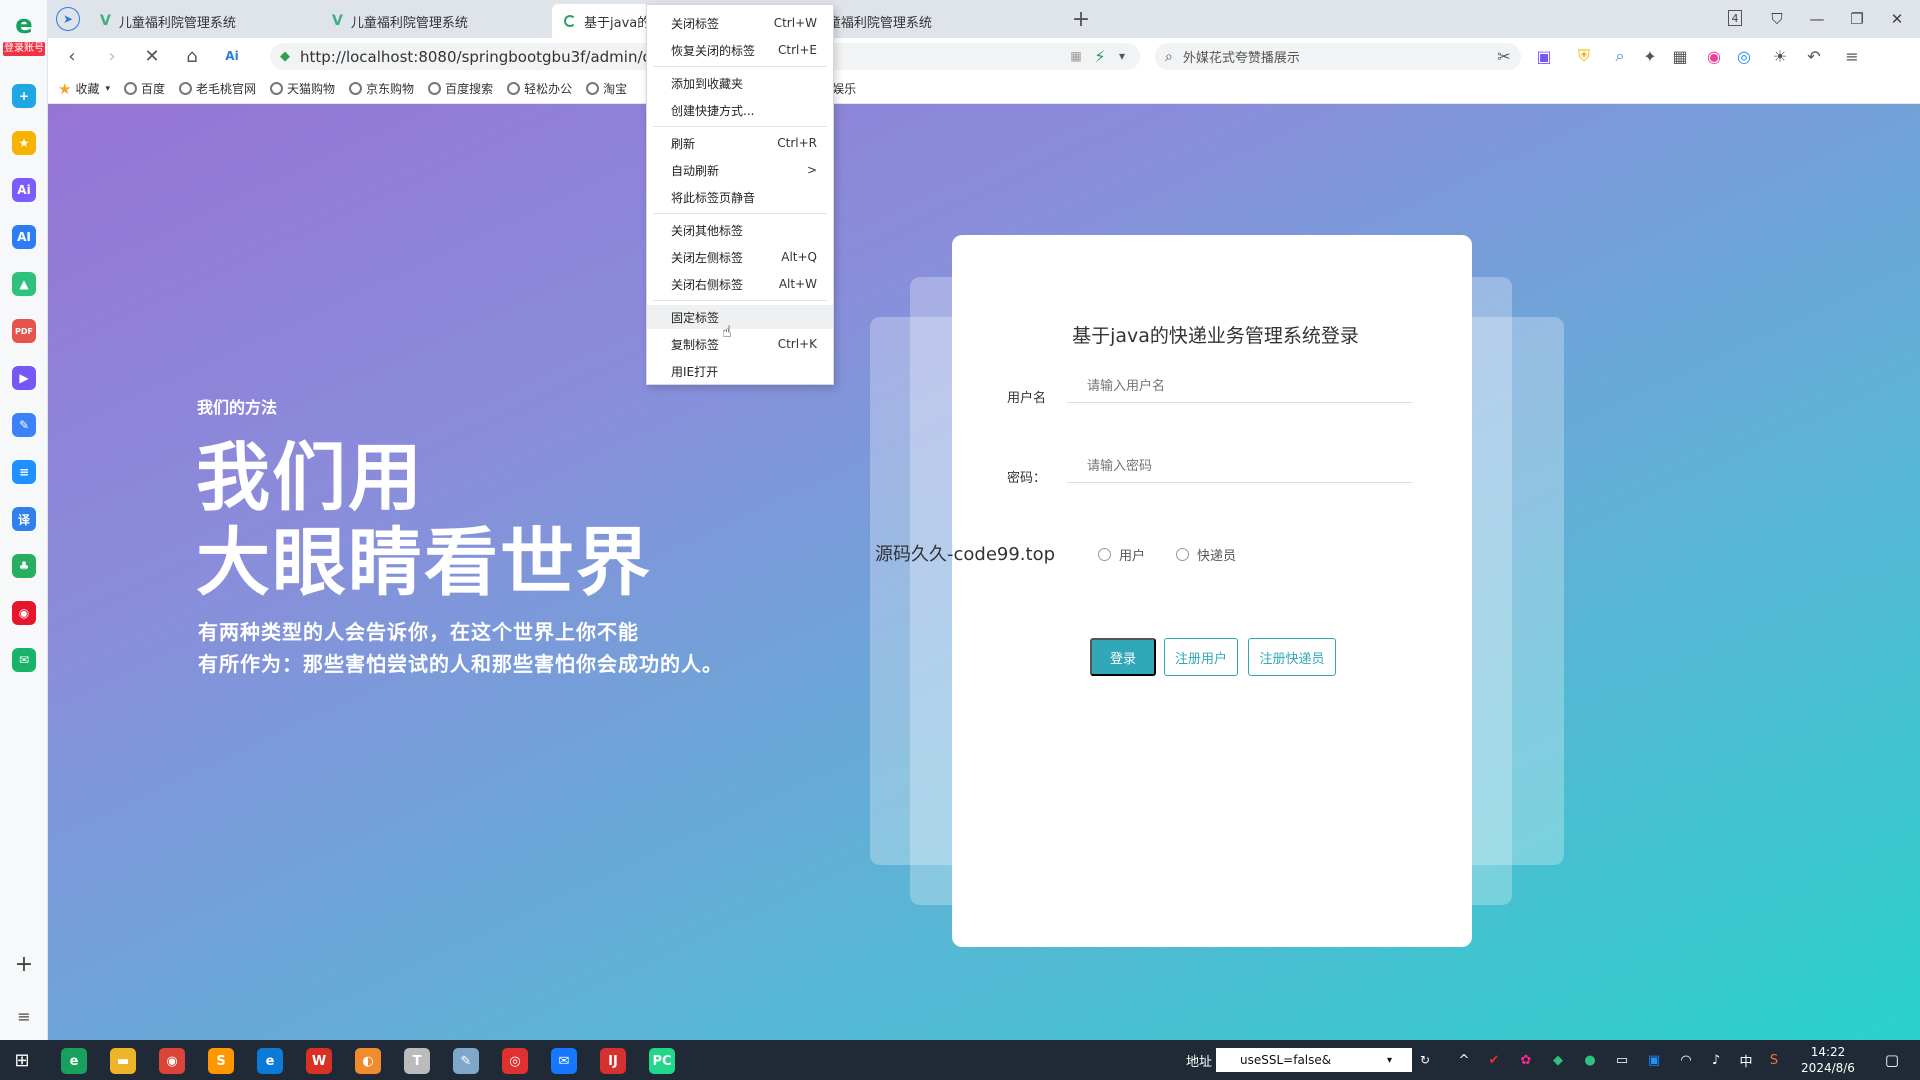  I want to click on taskbar-wps: W, so click(319, 1061).